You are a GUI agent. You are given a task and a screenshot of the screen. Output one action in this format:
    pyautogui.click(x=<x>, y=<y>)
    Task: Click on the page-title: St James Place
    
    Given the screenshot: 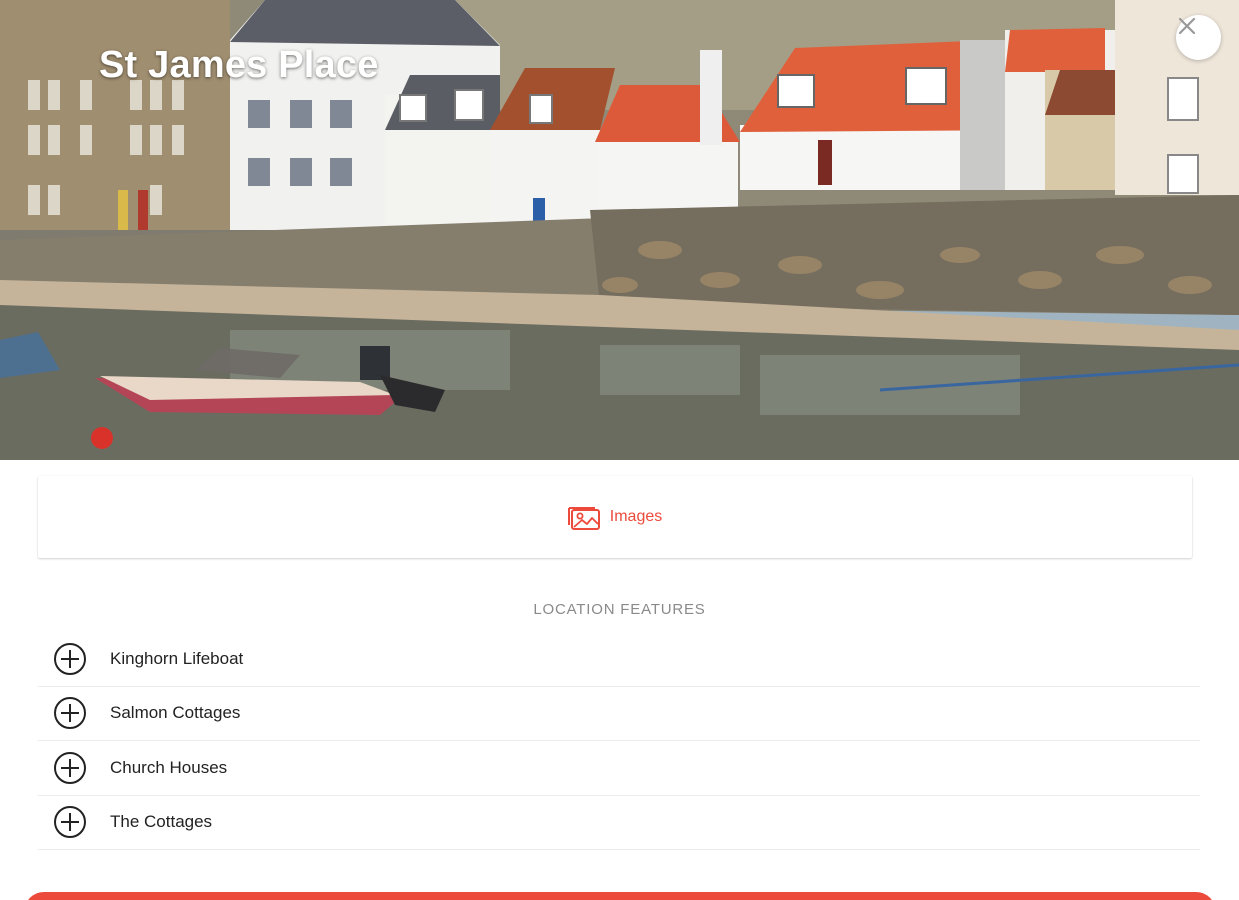 What is the action you would take?
    pyautogui.click(x=239, y=65)
    